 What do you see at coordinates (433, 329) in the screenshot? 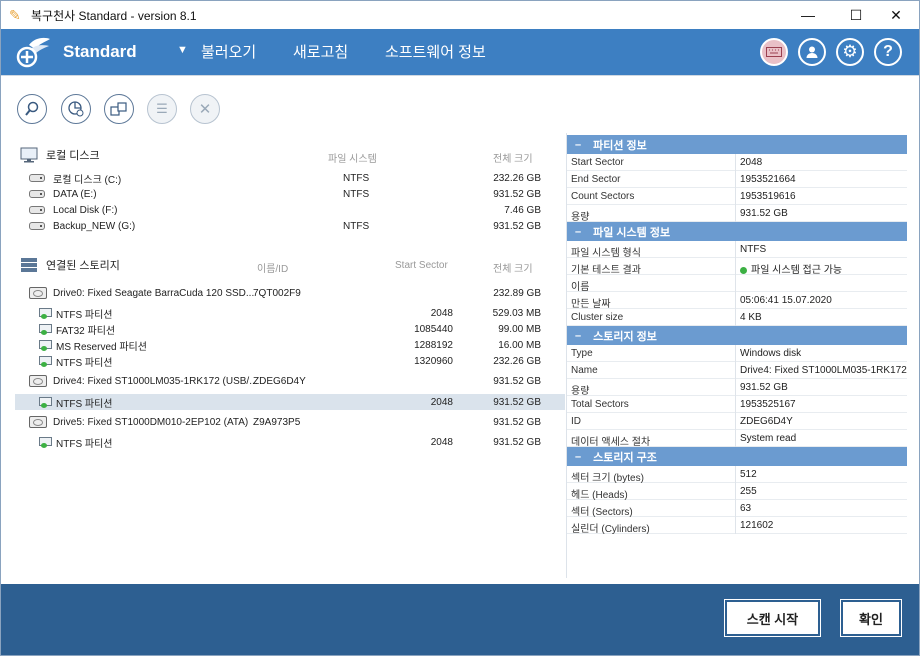
I see `start-sector: 1085440` at bounding box center [433, 329].